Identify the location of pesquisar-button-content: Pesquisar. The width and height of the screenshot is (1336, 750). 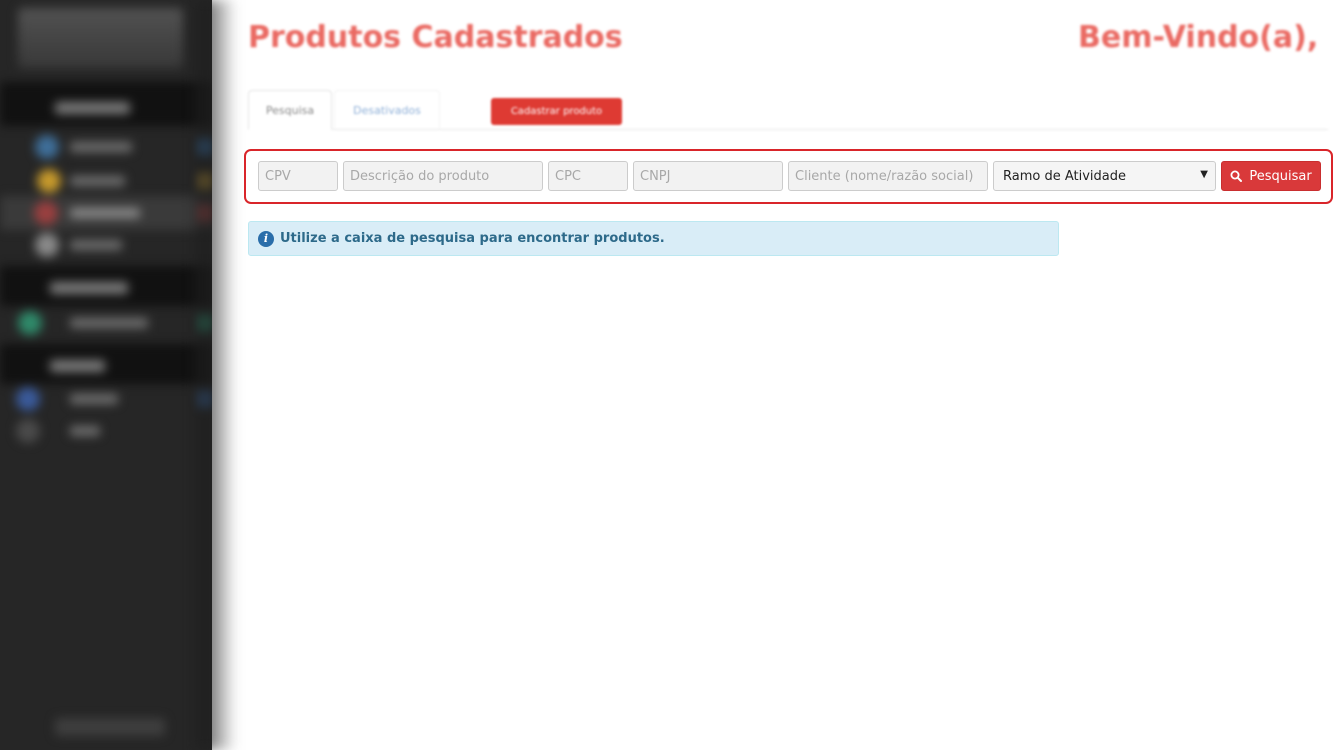
(1271, 176).